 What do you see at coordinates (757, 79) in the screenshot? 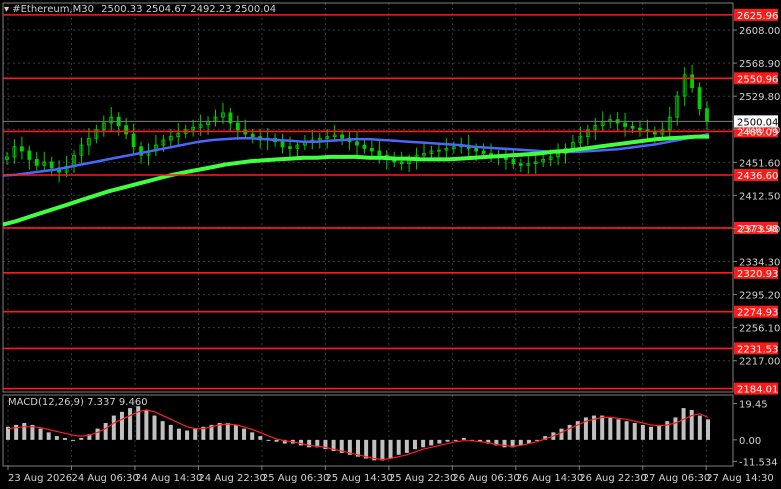
I see `level-label: 2550.96` at bounding box center [757, 79].